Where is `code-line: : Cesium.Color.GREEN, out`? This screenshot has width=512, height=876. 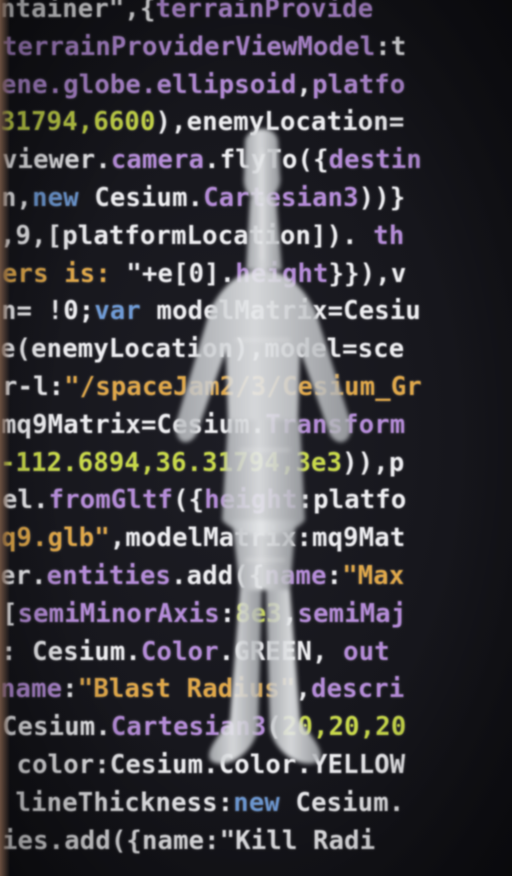
code-line: : Cesium.Color.GREEN, out is located at coordinates (195, 652).